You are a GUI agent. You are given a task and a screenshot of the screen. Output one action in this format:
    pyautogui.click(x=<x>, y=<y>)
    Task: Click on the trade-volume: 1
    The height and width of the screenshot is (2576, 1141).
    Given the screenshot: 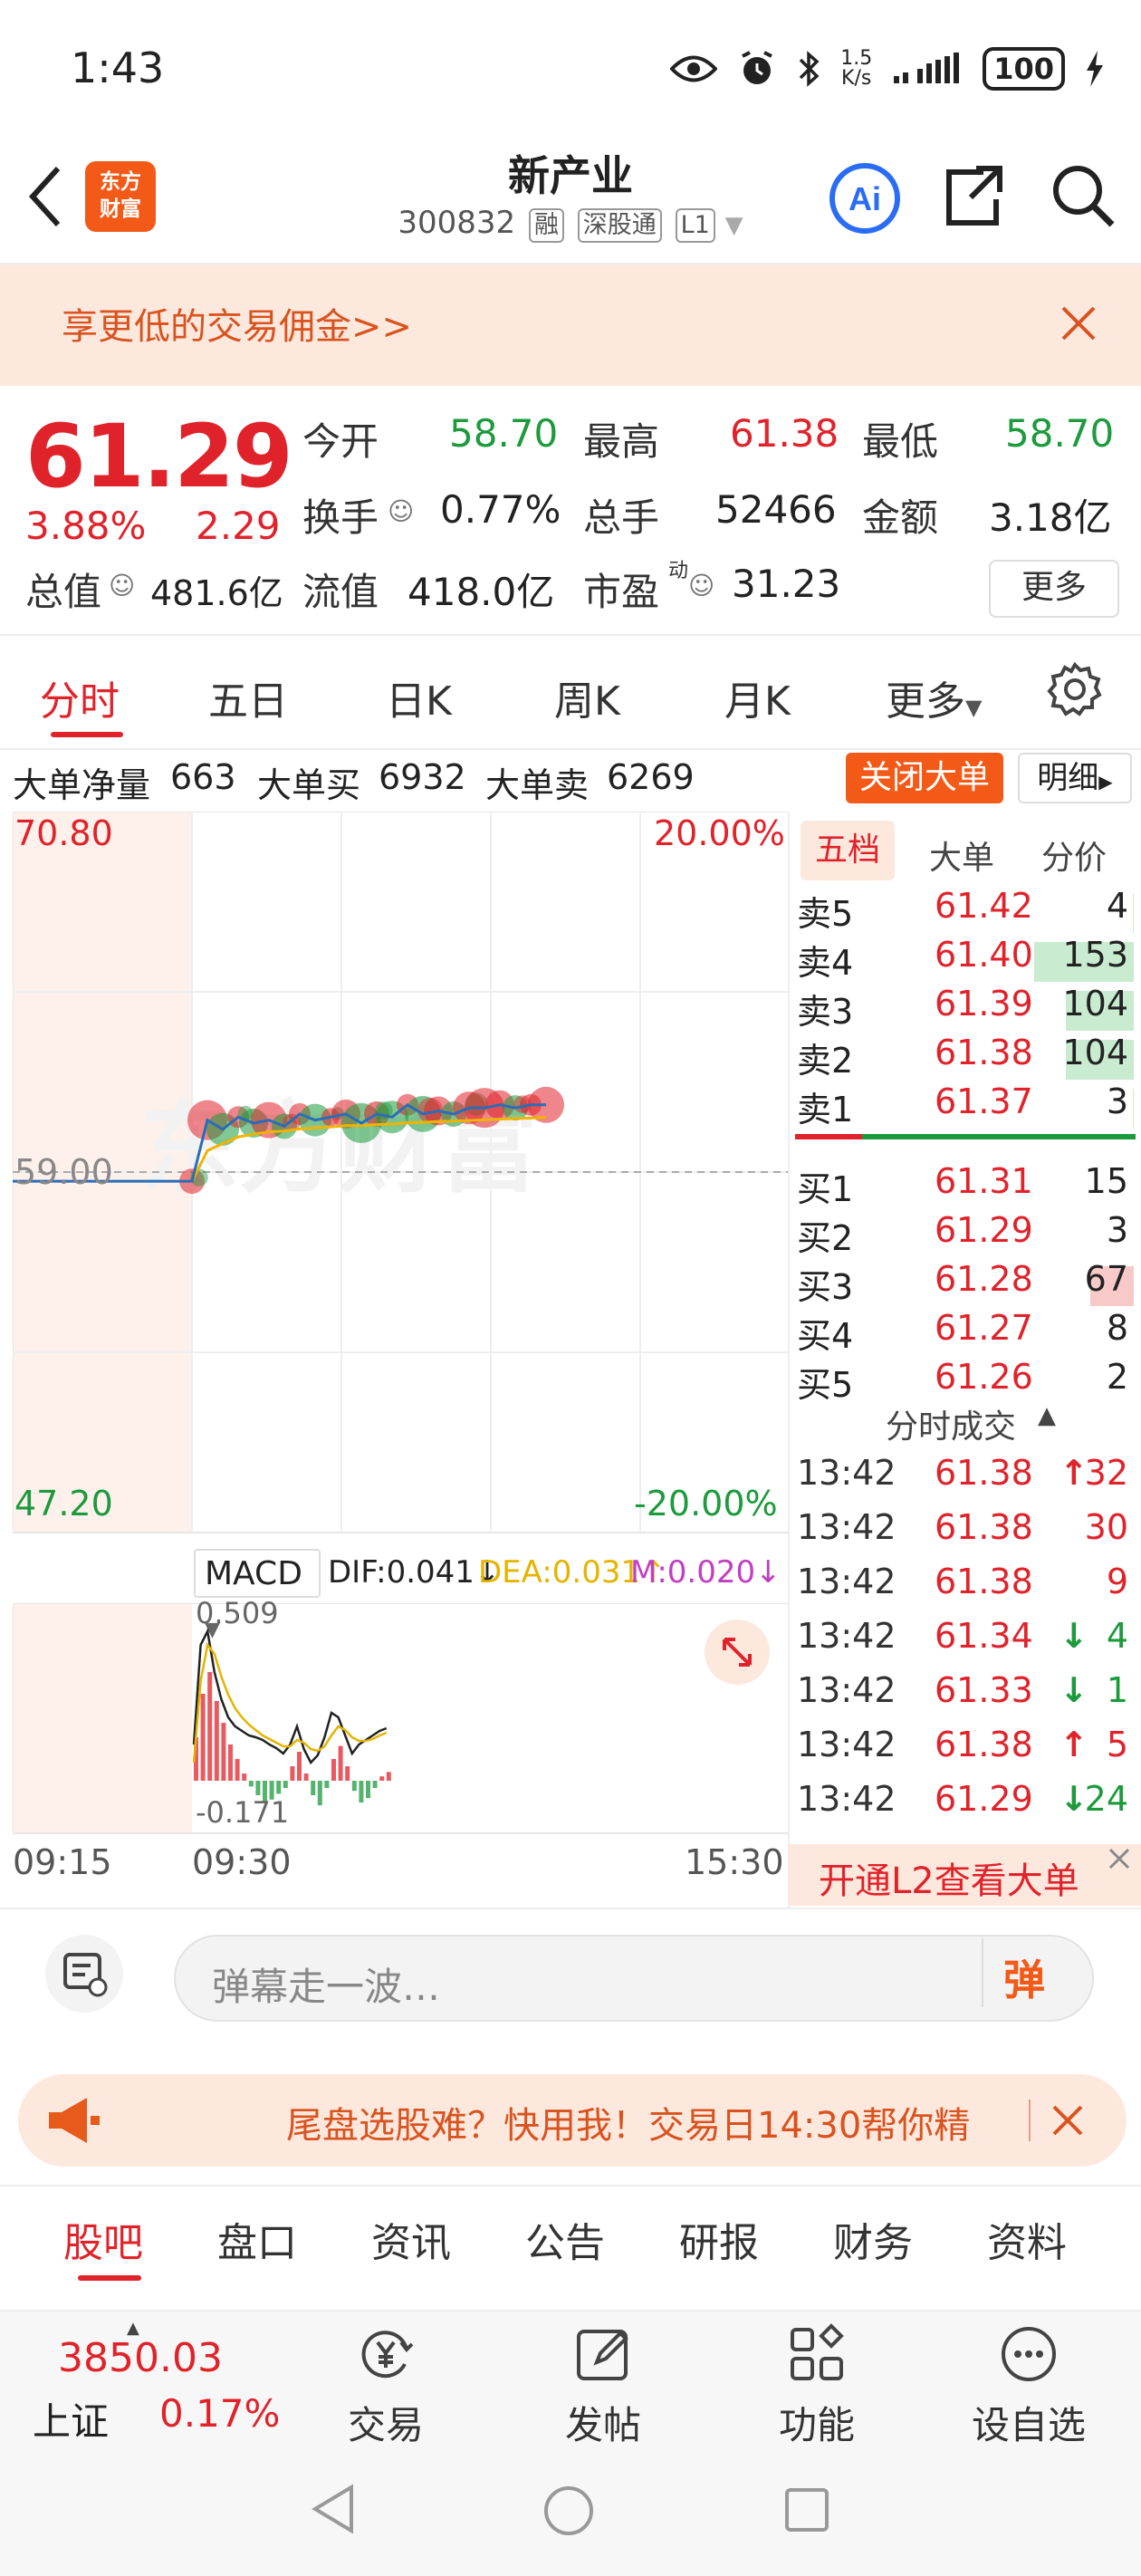 What is the action you would take?
    pyautogui.click(x=1117, y=1690)
    